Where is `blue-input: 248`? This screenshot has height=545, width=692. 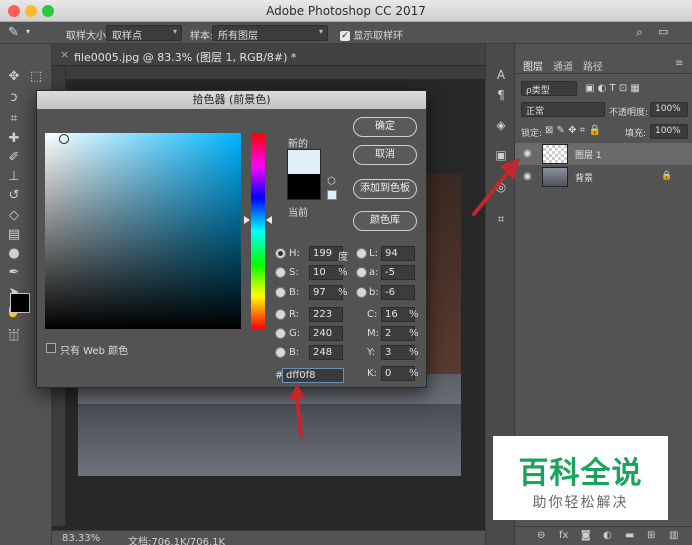
blue-input: 248 is located at coordinates (326, 352).